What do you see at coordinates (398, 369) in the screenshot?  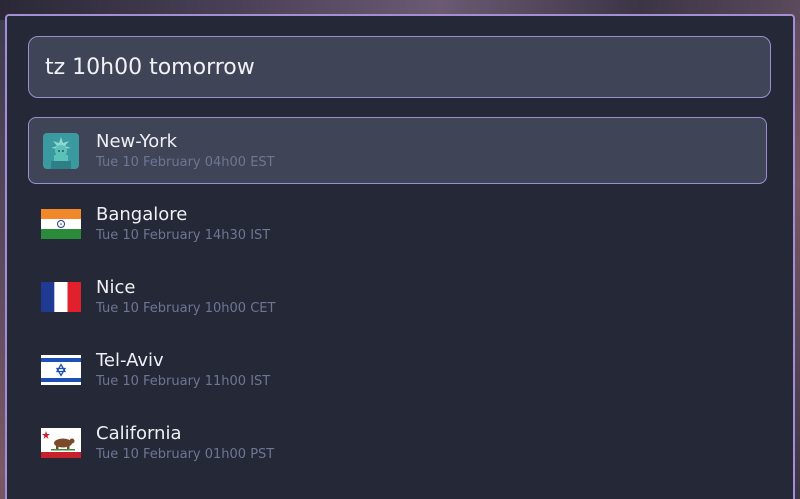 I see `result-item-tel-aviv: Tel-Aviv Tue 10 February 11h00 IST` at bounding box center [398, 369].